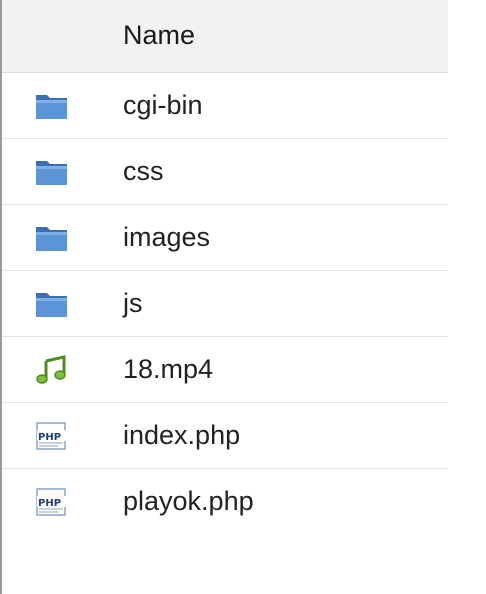 This screenshot has height=594, width=486. What do you see at coordinates (163, 105) in the screenshot?
I see `file-name: cgi-bin` at bounding box center [163, 105].